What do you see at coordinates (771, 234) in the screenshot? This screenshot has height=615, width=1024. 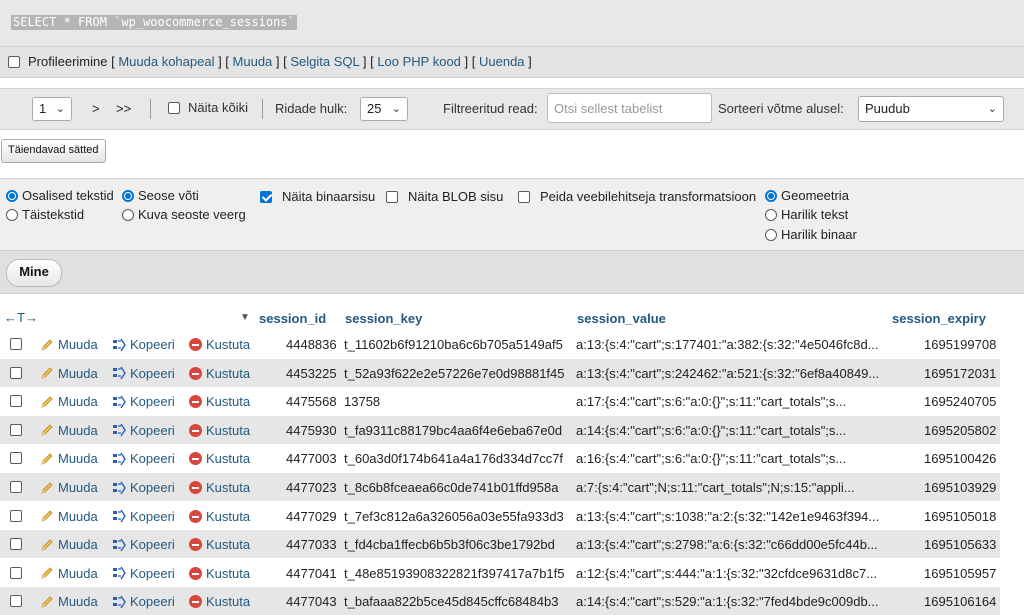 I see `wkb-radio` at bounding box center [771, 234].